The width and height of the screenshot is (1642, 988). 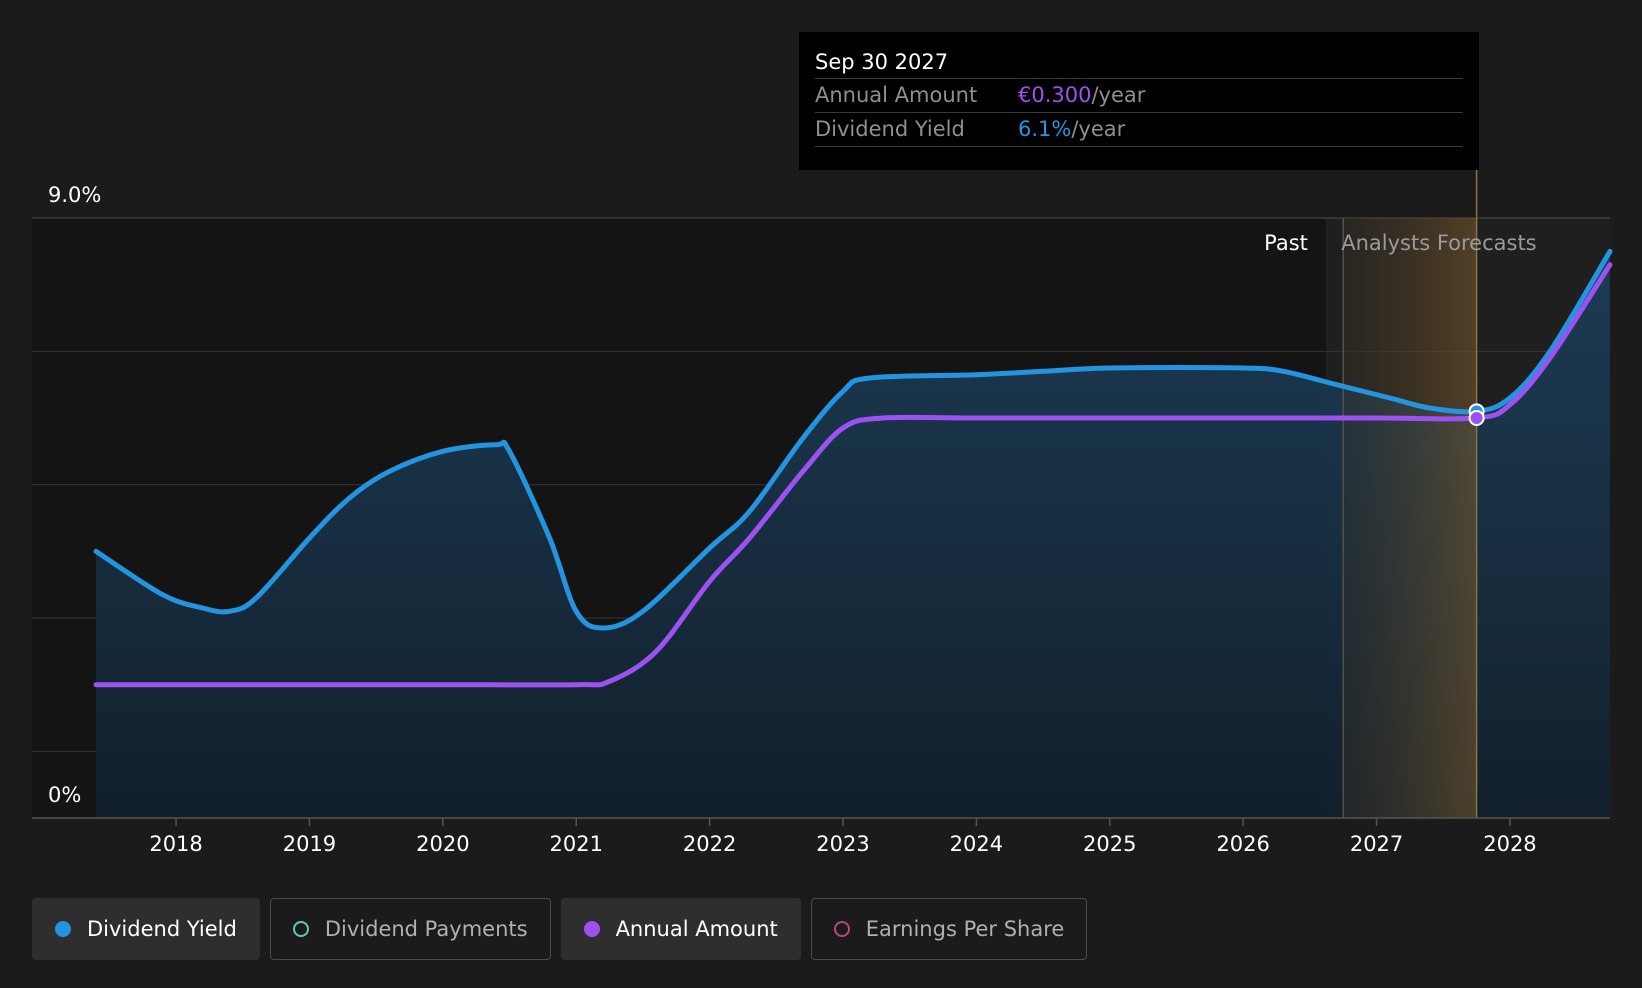 I want to click on legend-earnings-per-share: Earnings Per Share, so click(x=949, y=929).